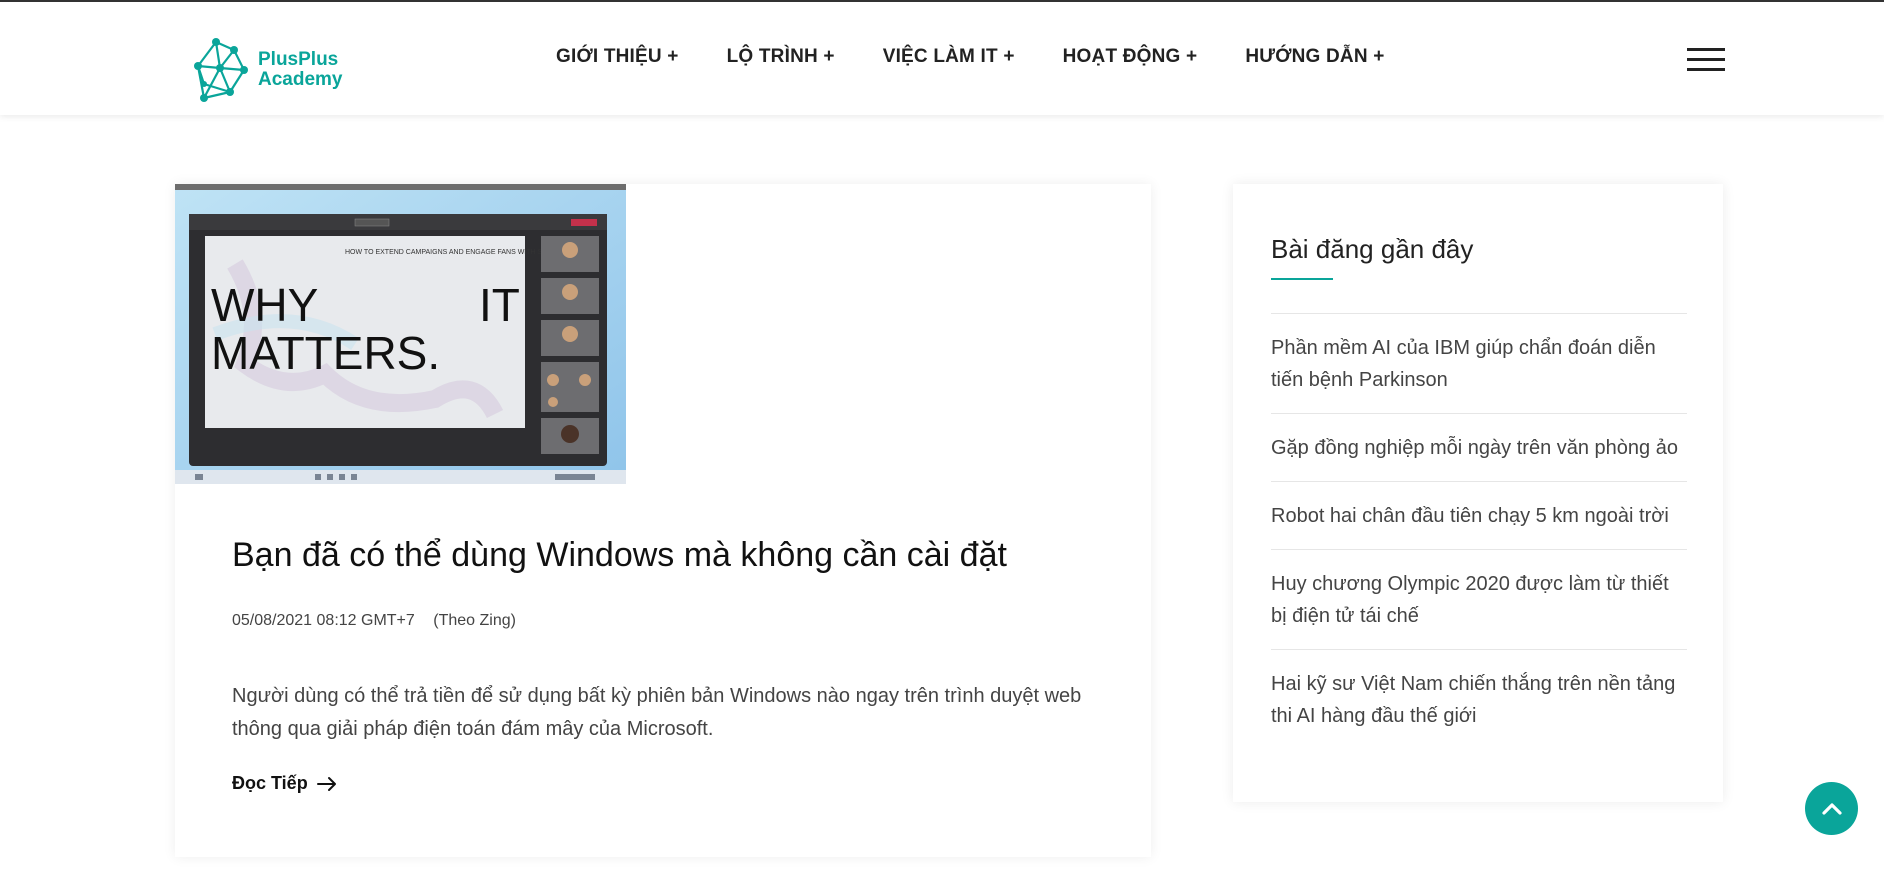 Image resolution: width=1884 pixels, height=880 pixels. I want to click on slide-line-1b: IT, so click(499, 305).